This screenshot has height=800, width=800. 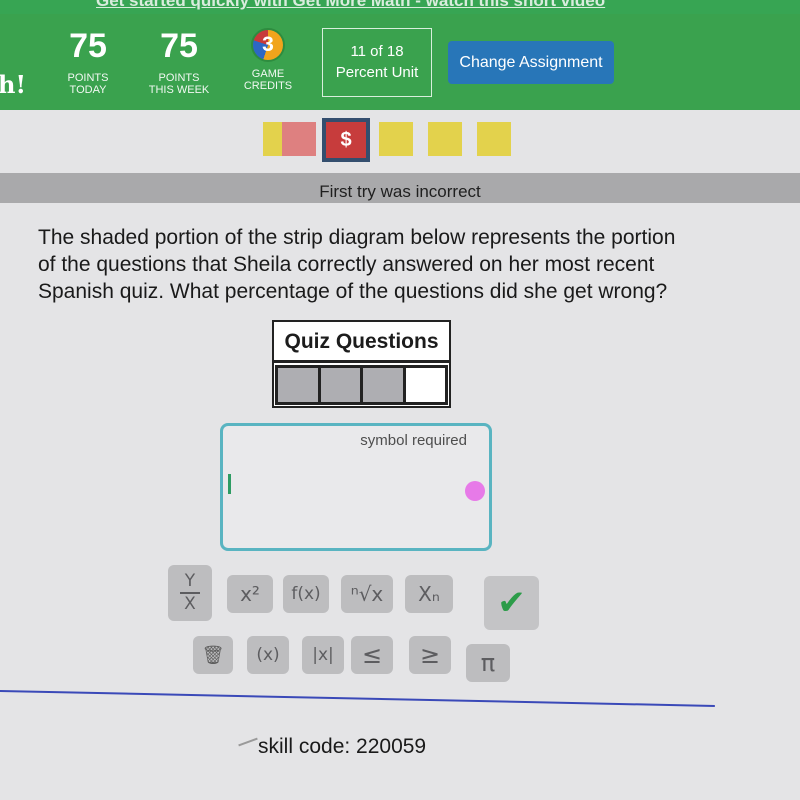 What do you see at coordinates (190, 581) in the screenshot?
I see `fraction-numerator-label: Y` at bounding box center [190, 581].